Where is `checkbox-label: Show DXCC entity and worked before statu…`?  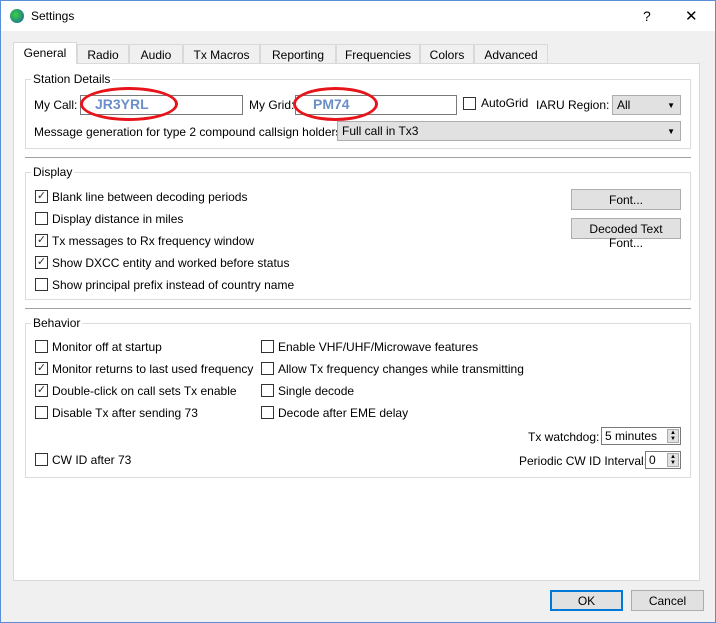 checkbox-label: Show DXCC entity and worked before statu… is located at coordinates (171, 263).